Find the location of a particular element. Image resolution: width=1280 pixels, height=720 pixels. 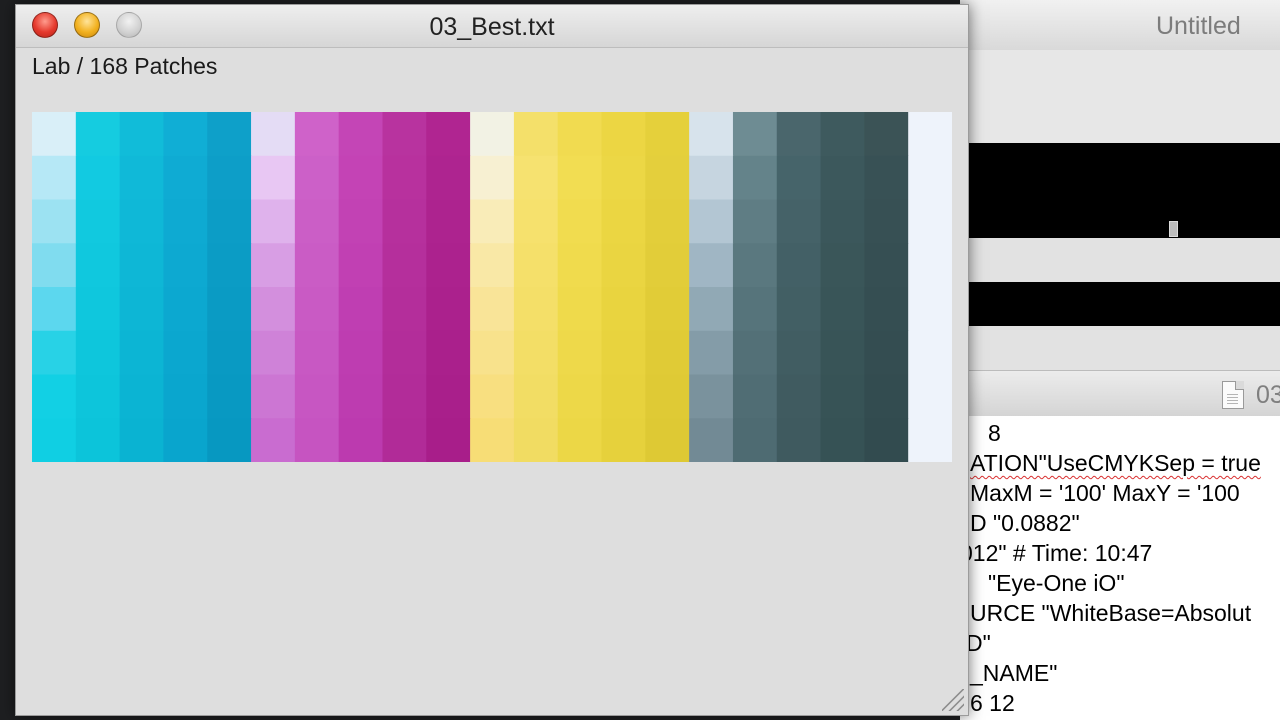

slider-marker is located at coordinates (1173, 229).